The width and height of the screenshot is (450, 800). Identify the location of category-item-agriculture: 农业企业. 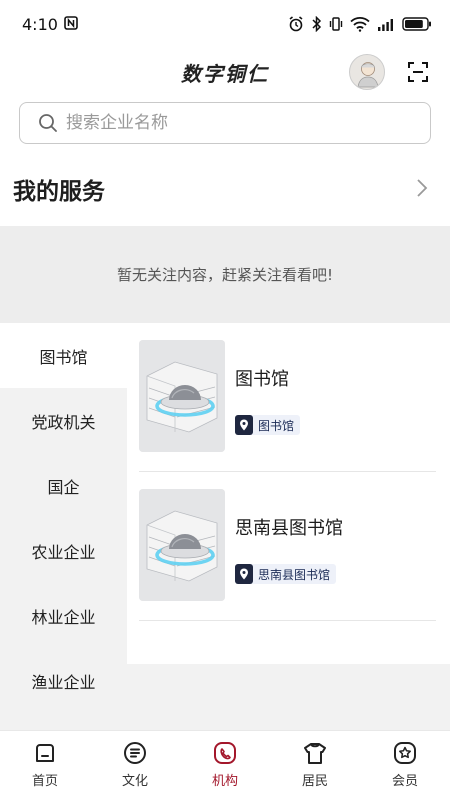
(63, 550).